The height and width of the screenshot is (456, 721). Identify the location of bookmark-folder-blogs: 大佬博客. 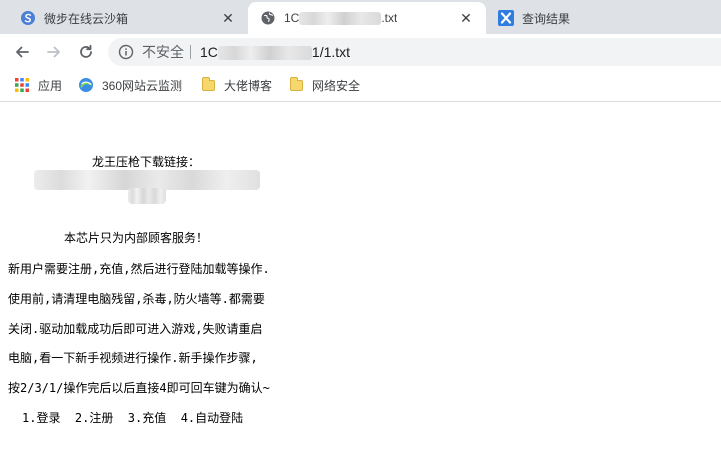
(236, 85).